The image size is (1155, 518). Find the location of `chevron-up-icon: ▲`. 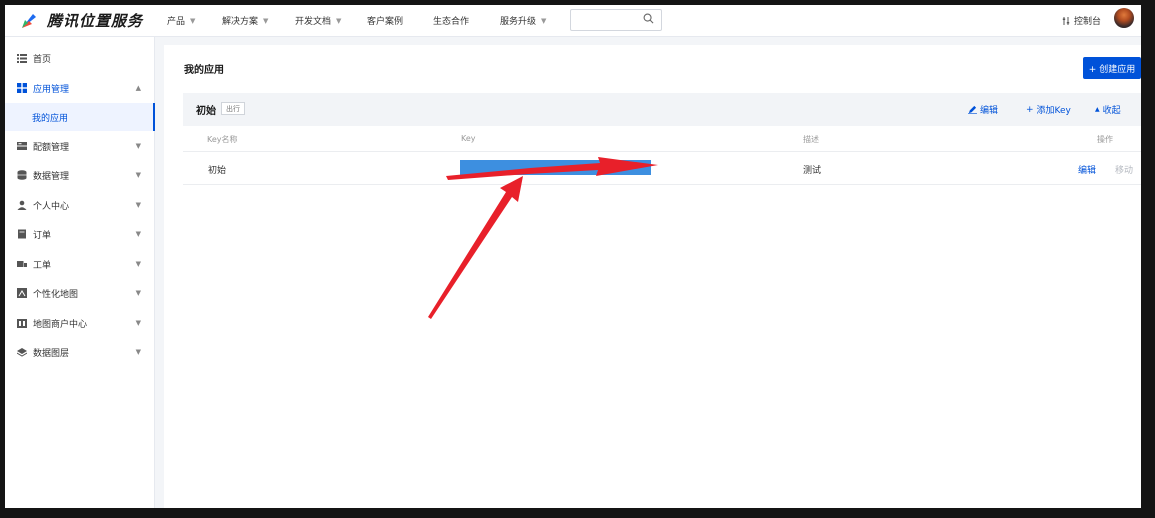

chevron-up-icon: ▲ is located at coordinates (138, 88).